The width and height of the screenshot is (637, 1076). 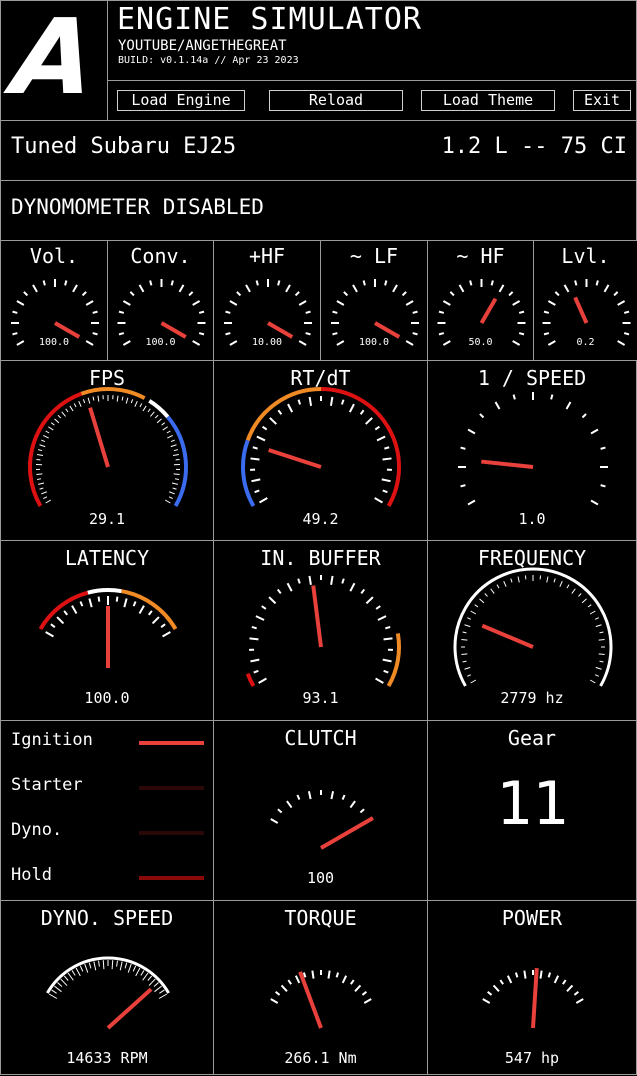 I want to click on mixer-gauge-panel: ~ LF100.0, so click(x=374, y=300).